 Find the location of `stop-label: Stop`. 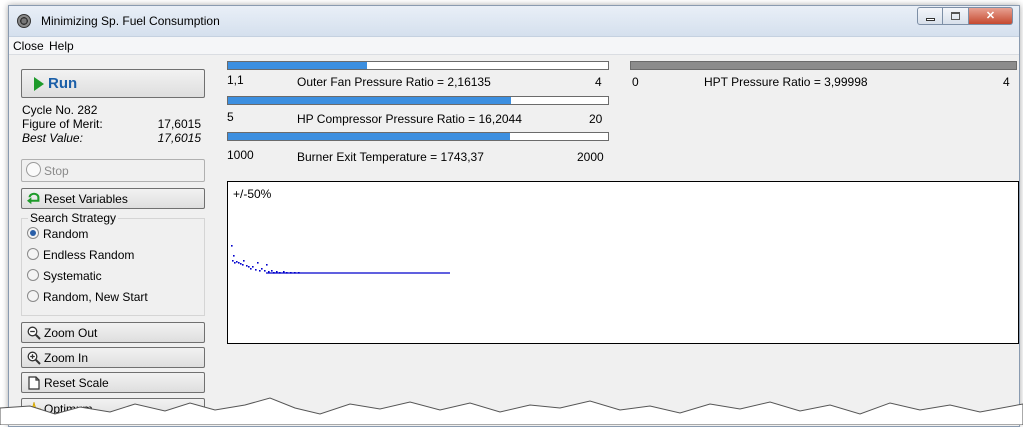

stop-label: Stop is located at coordinates (56, 171).